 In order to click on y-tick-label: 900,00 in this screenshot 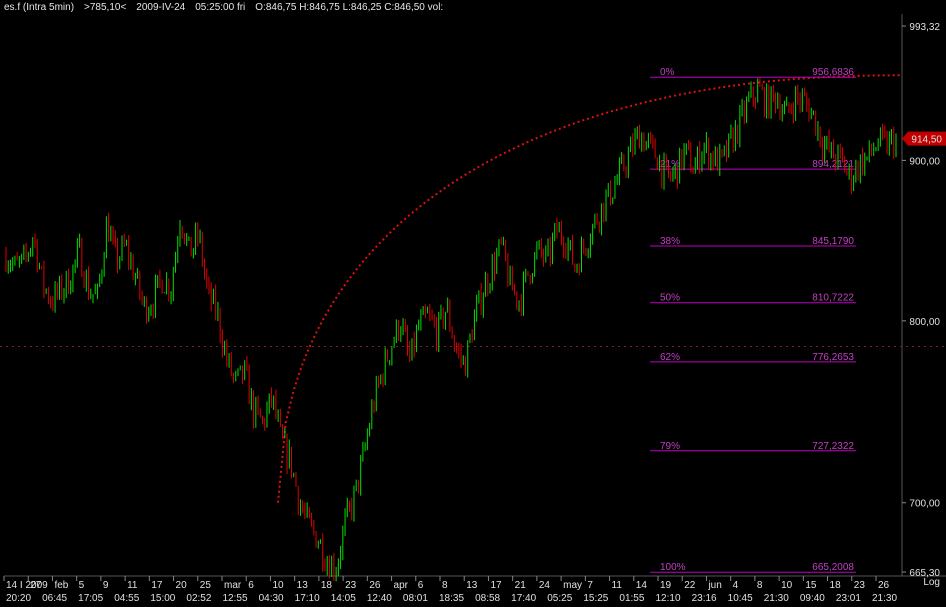, I will do `click(924, 161)`.